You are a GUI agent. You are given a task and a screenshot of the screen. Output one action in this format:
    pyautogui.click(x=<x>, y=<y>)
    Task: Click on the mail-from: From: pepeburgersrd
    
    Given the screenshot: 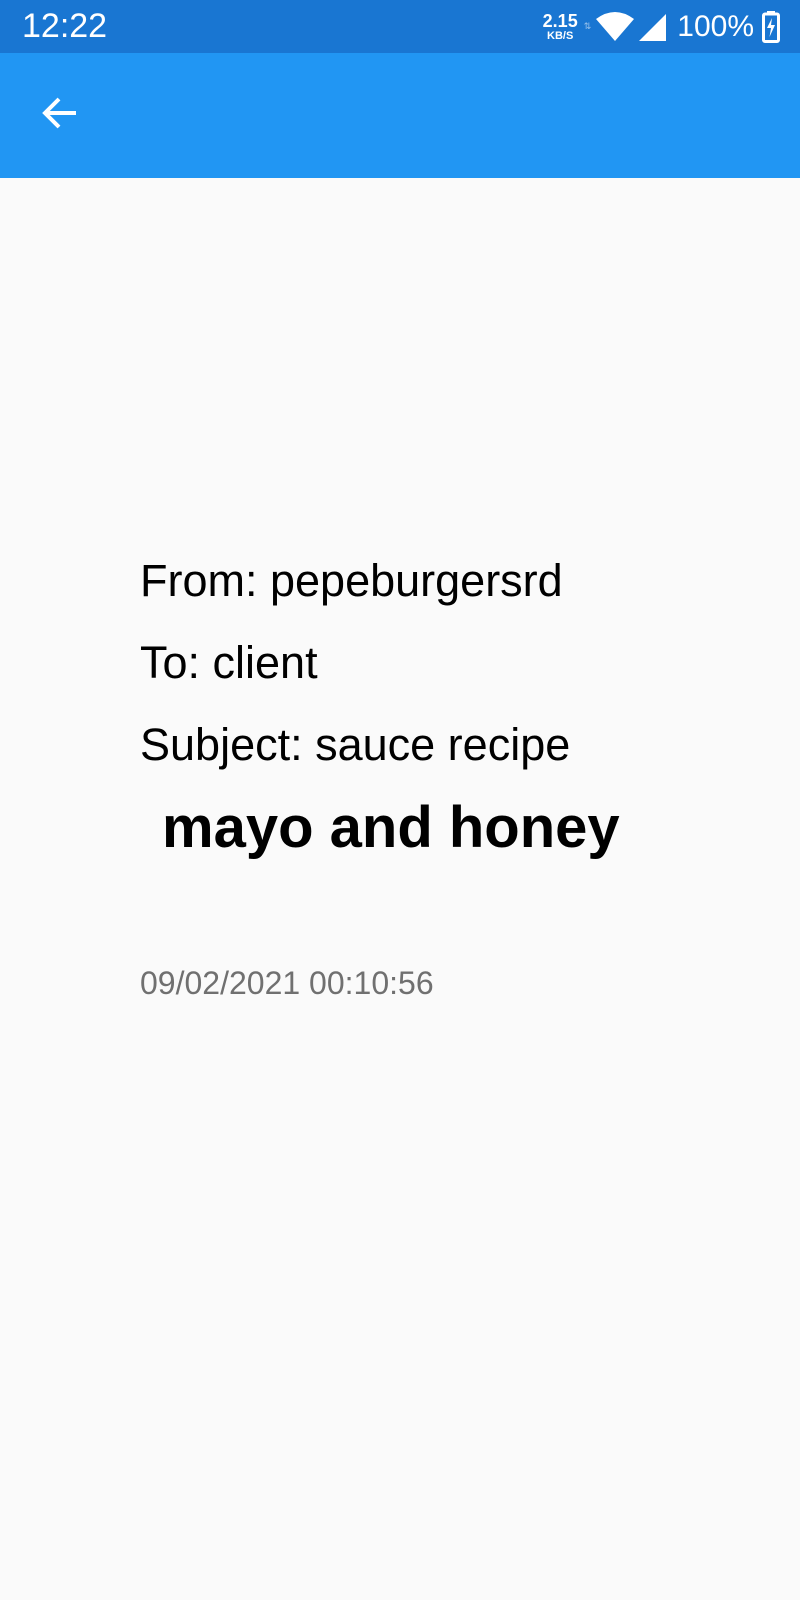 What is the action you would take?
    pyautogui.click(x=351, y=580)
    